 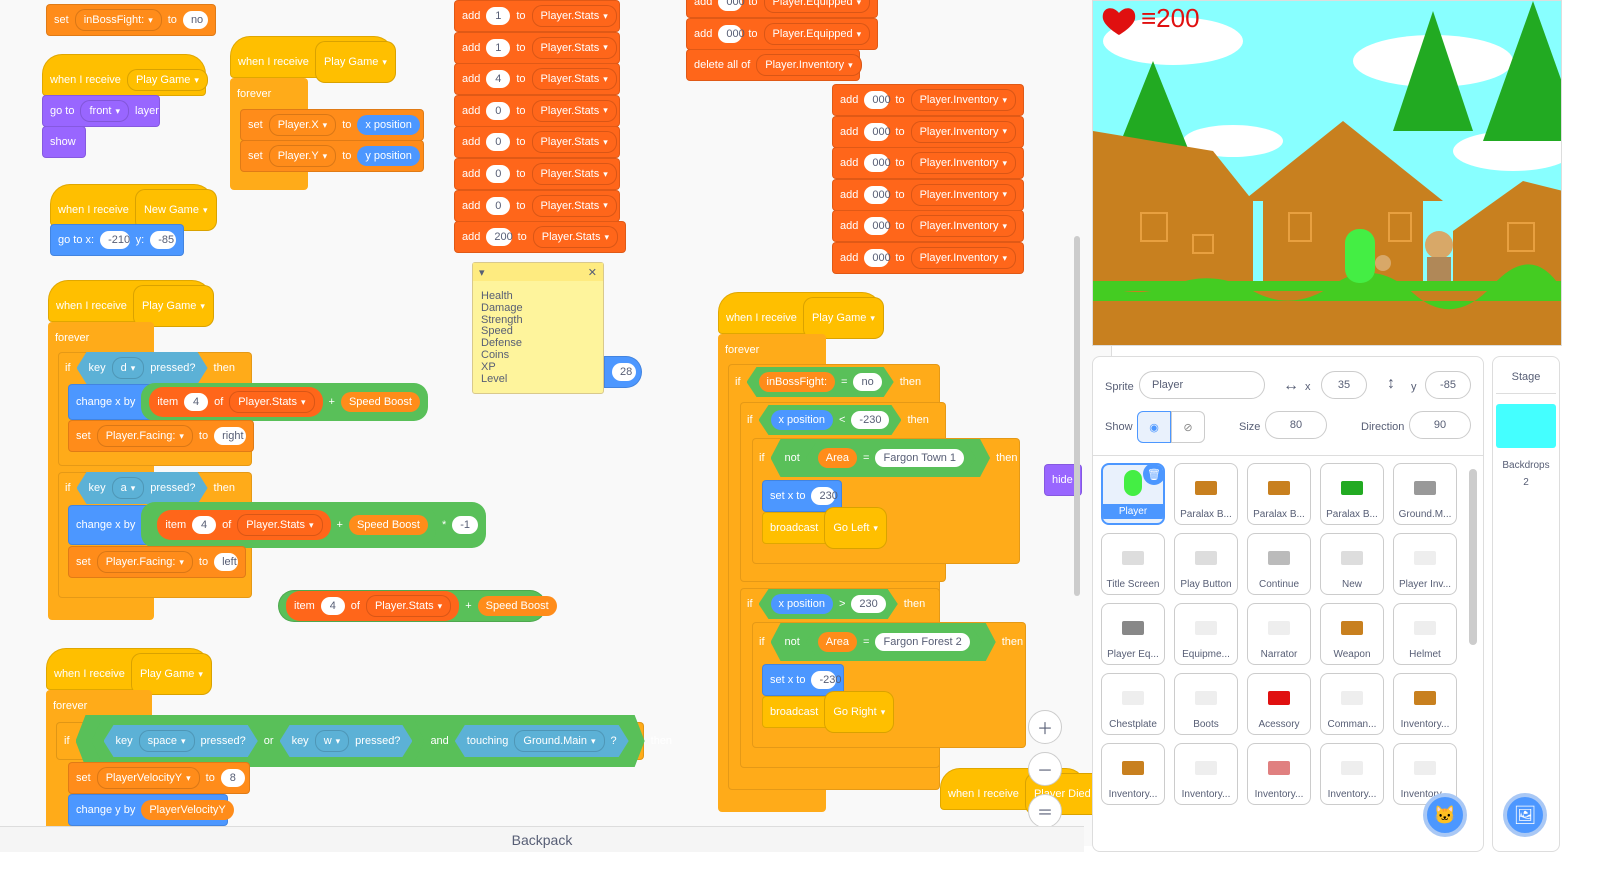 What do you see at coordinates (837, 458) in the screenshot?
I see `reporter-area: Area` at bounding box center [837, 458].